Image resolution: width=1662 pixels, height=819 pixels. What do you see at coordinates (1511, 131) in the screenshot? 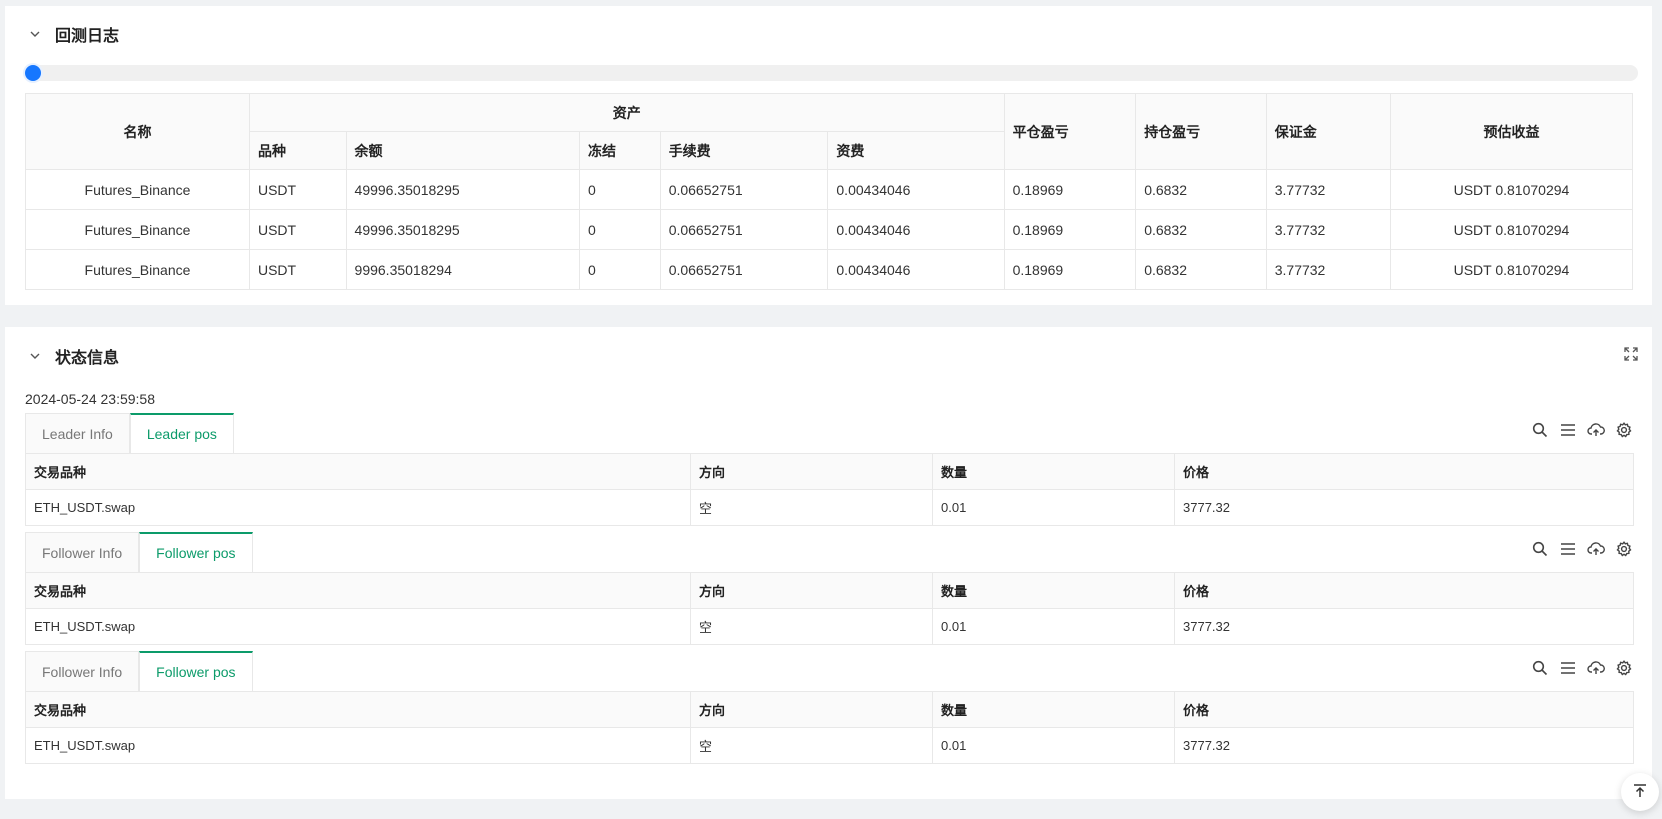
I see `col-header-est-profit: 预估收益` at bounding box center [1511, 131].